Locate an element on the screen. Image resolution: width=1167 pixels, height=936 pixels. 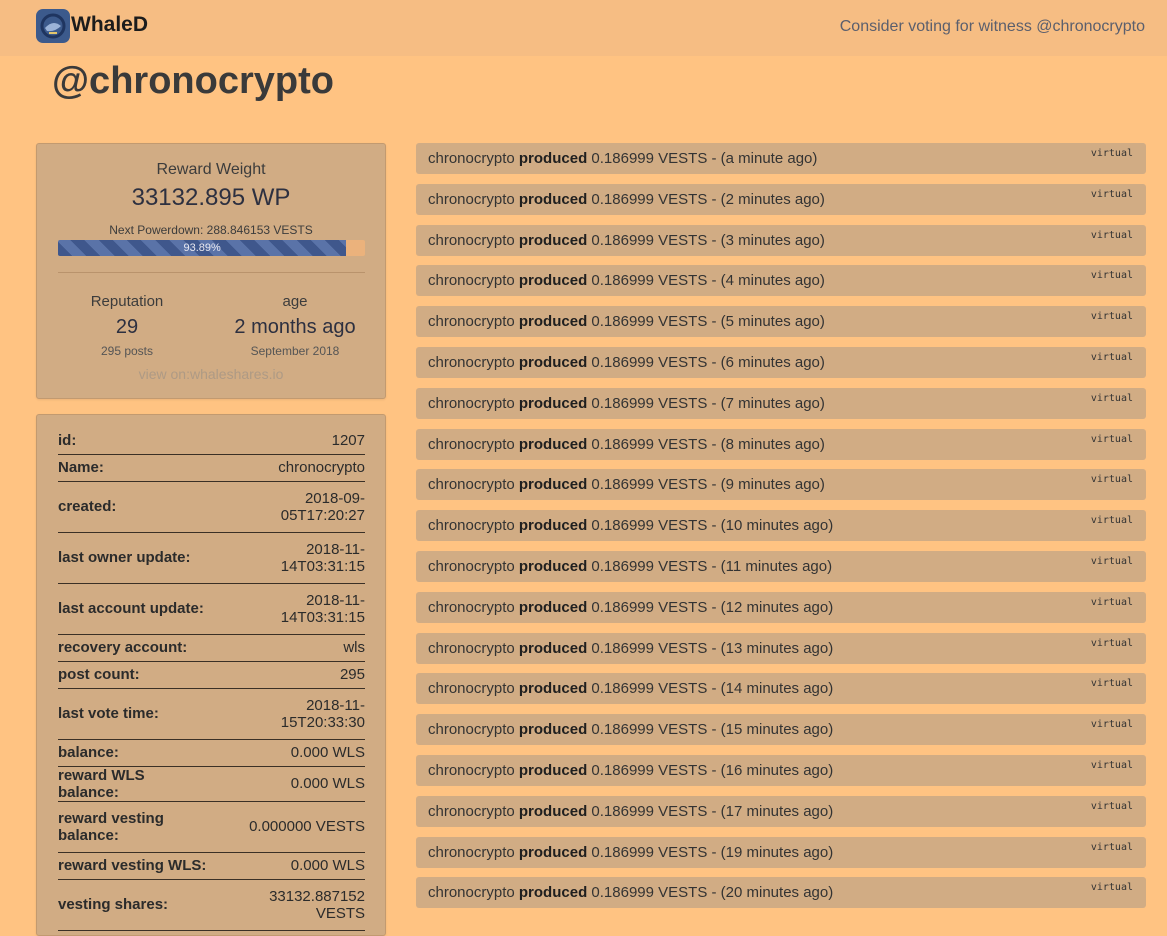
brand-name: WhaleD is located at coordinates (109, 25).